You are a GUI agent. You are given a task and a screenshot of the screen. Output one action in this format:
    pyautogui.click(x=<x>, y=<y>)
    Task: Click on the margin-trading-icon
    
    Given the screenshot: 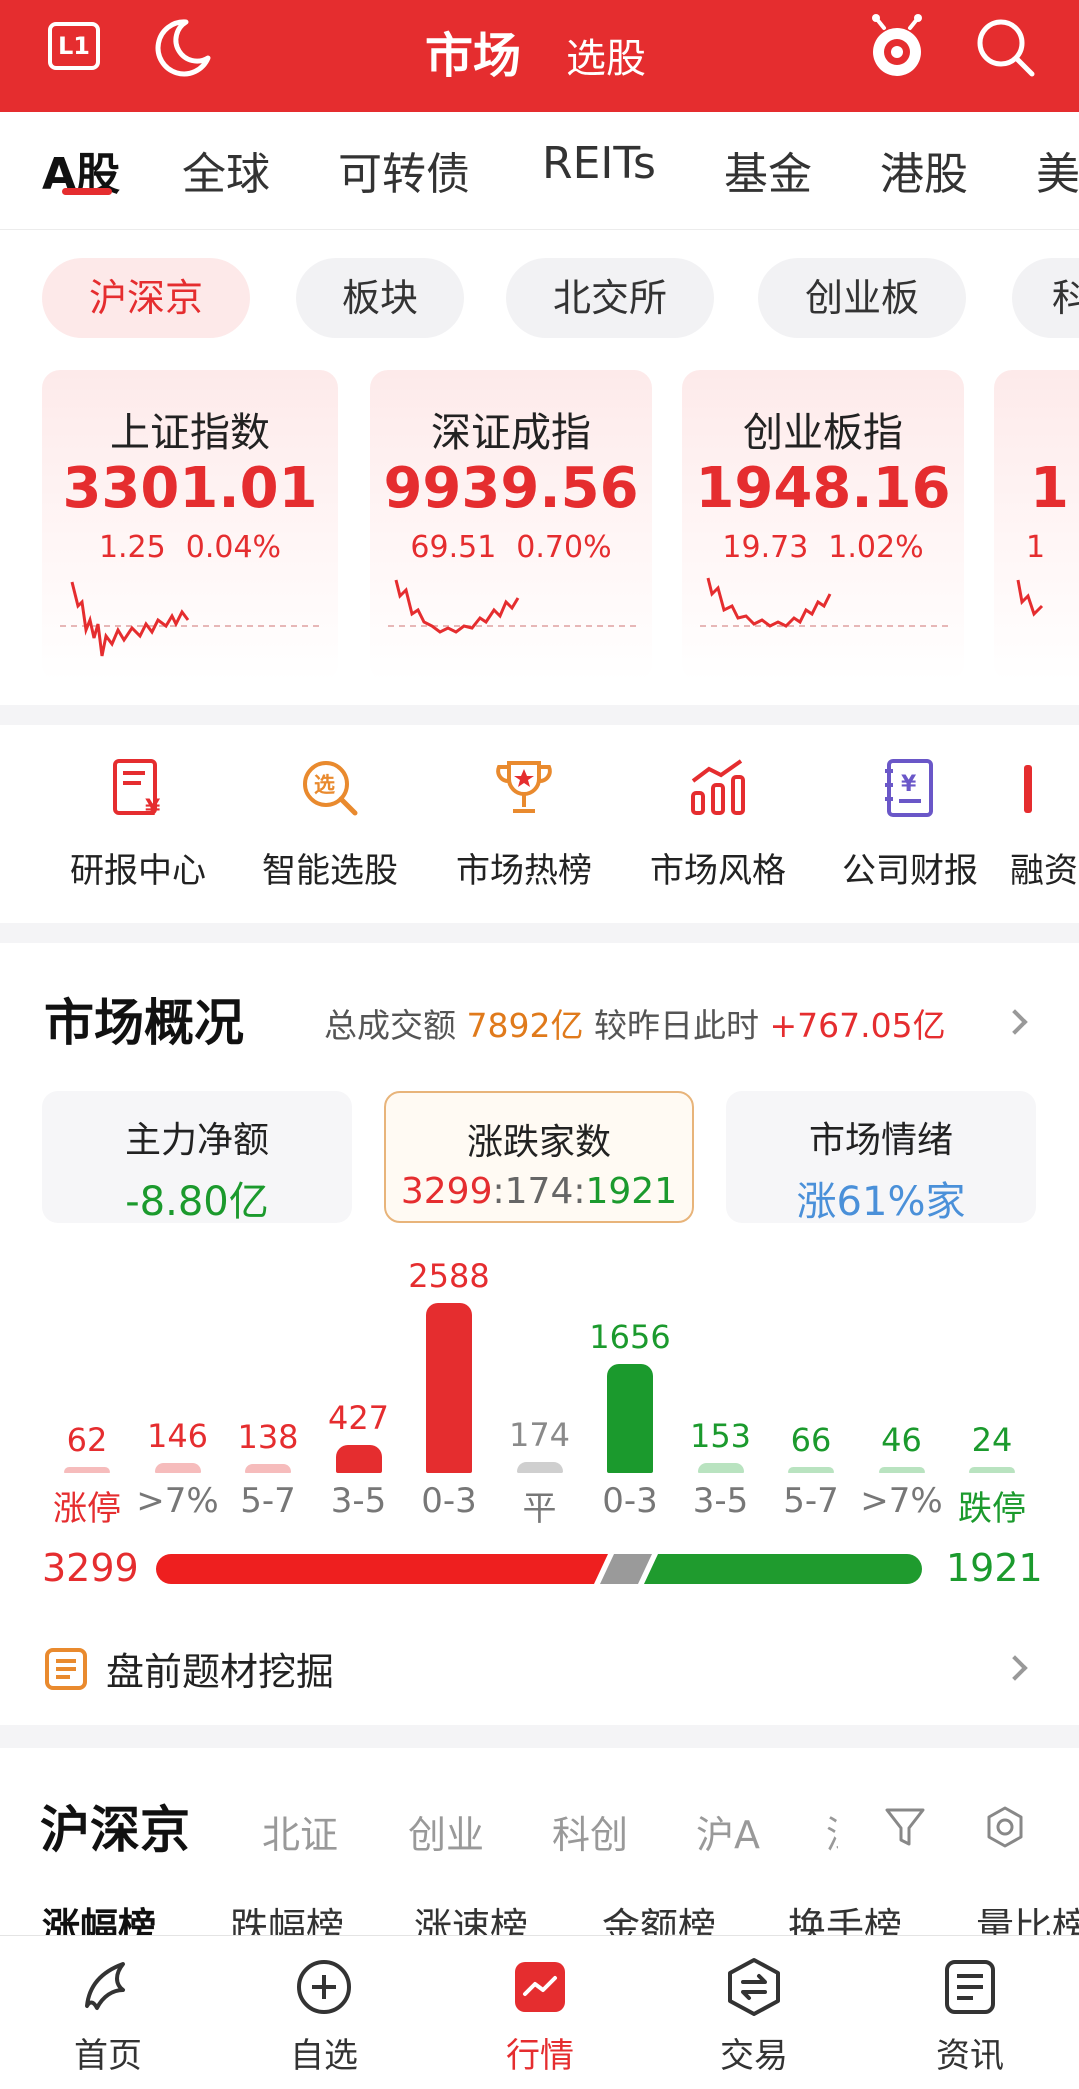 What is the action you would take?
    pyautogui.click(x=1028, y=789)
    